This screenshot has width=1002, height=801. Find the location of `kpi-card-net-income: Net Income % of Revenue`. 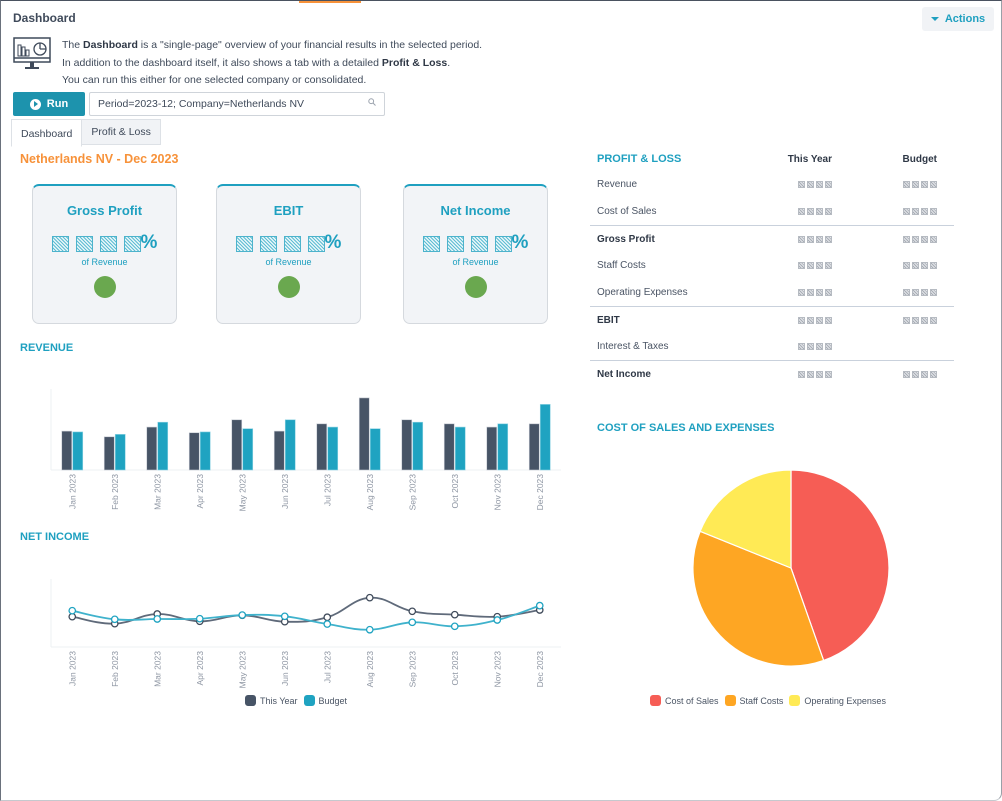

kpi-card-net-income: Net Income % of Revenue is located at coordinates (475, 254).